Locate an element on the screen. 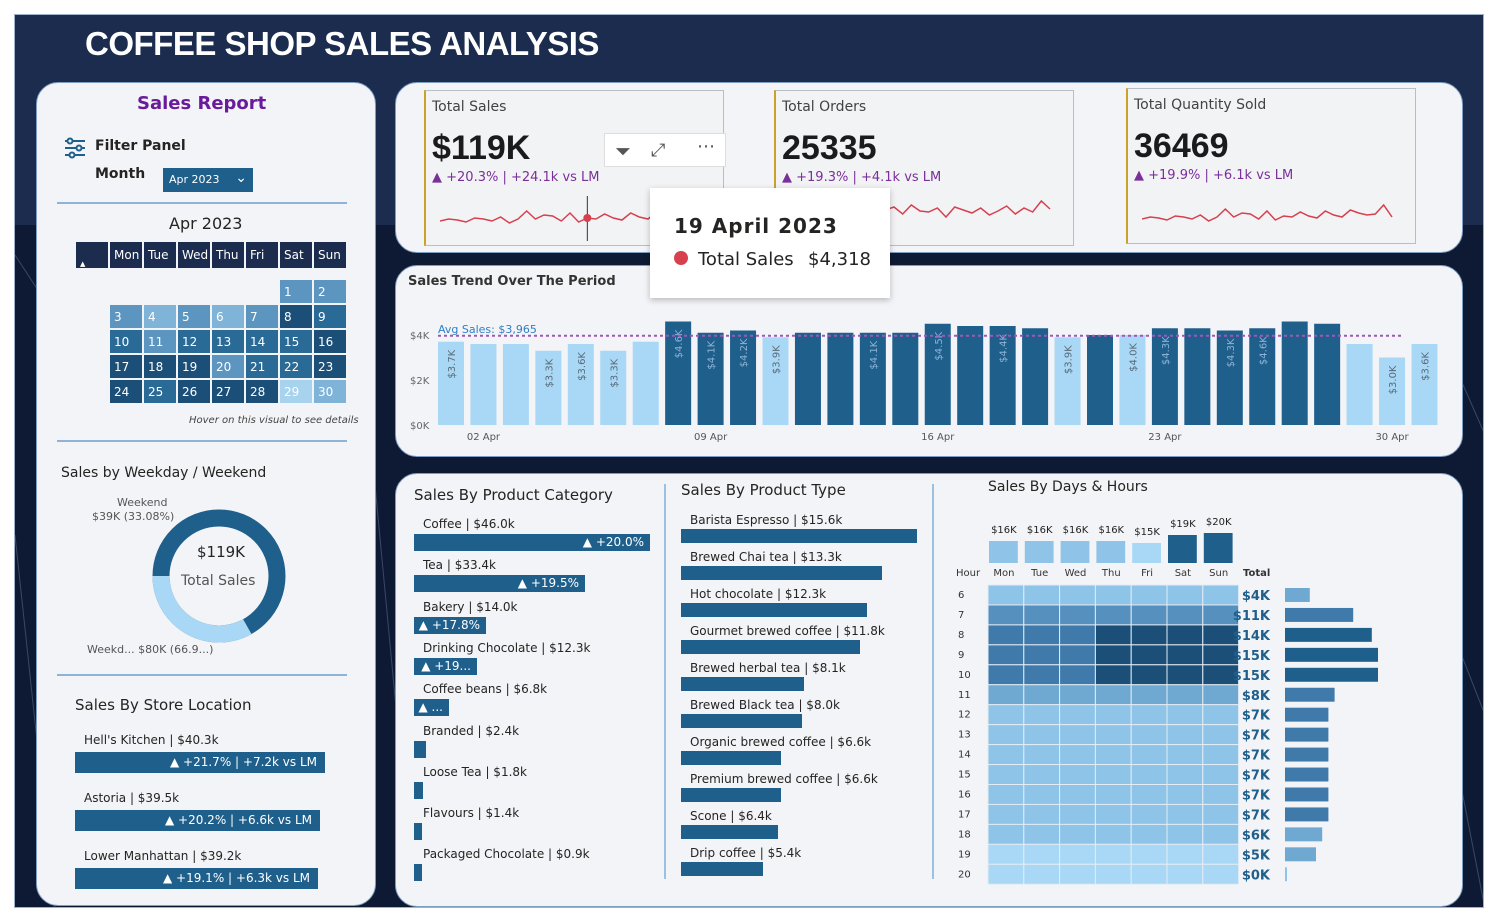 The width and height of the screenshot is (1495, 919). calendar-day: 30 is located at coordinates (330, 391).